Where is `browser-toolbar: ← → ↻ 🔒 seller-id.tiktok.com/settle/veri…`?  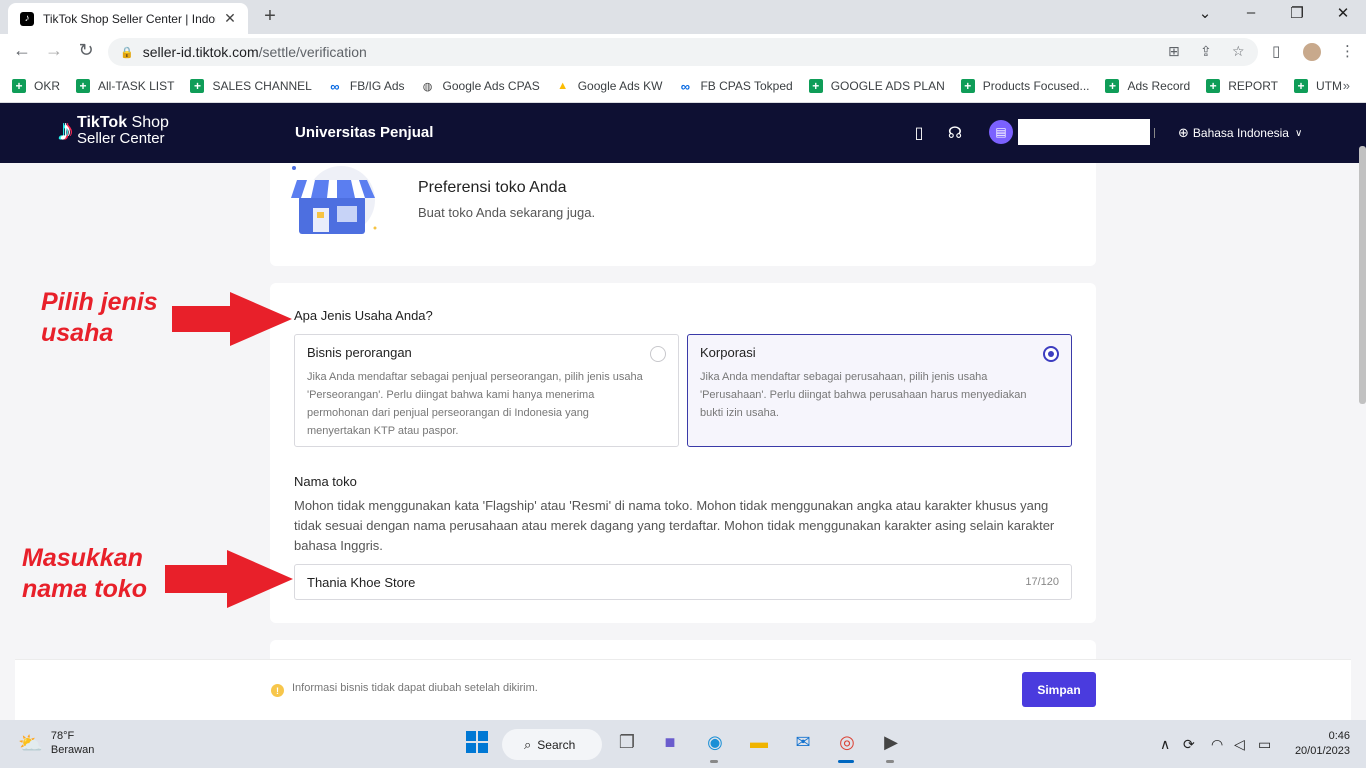
browser-toolbar: ← → ↻ 🔒 seller-id.tiktok.com/settle/veri… is located at coordinates (683, 52).